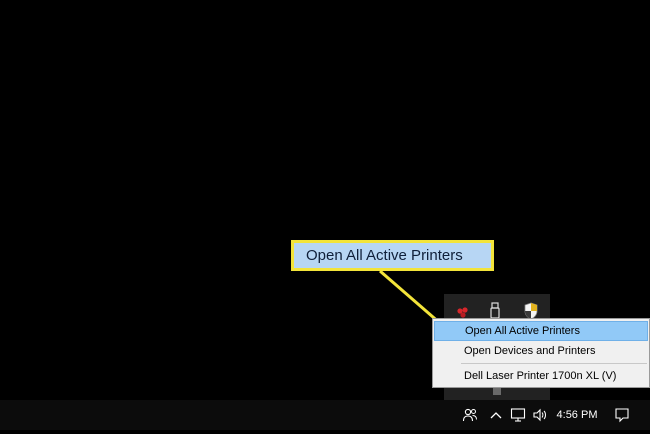 Image resolution: width=650 pixels, height=434 pixels. I want to click on chevron-up-icon, so click(496, 415).